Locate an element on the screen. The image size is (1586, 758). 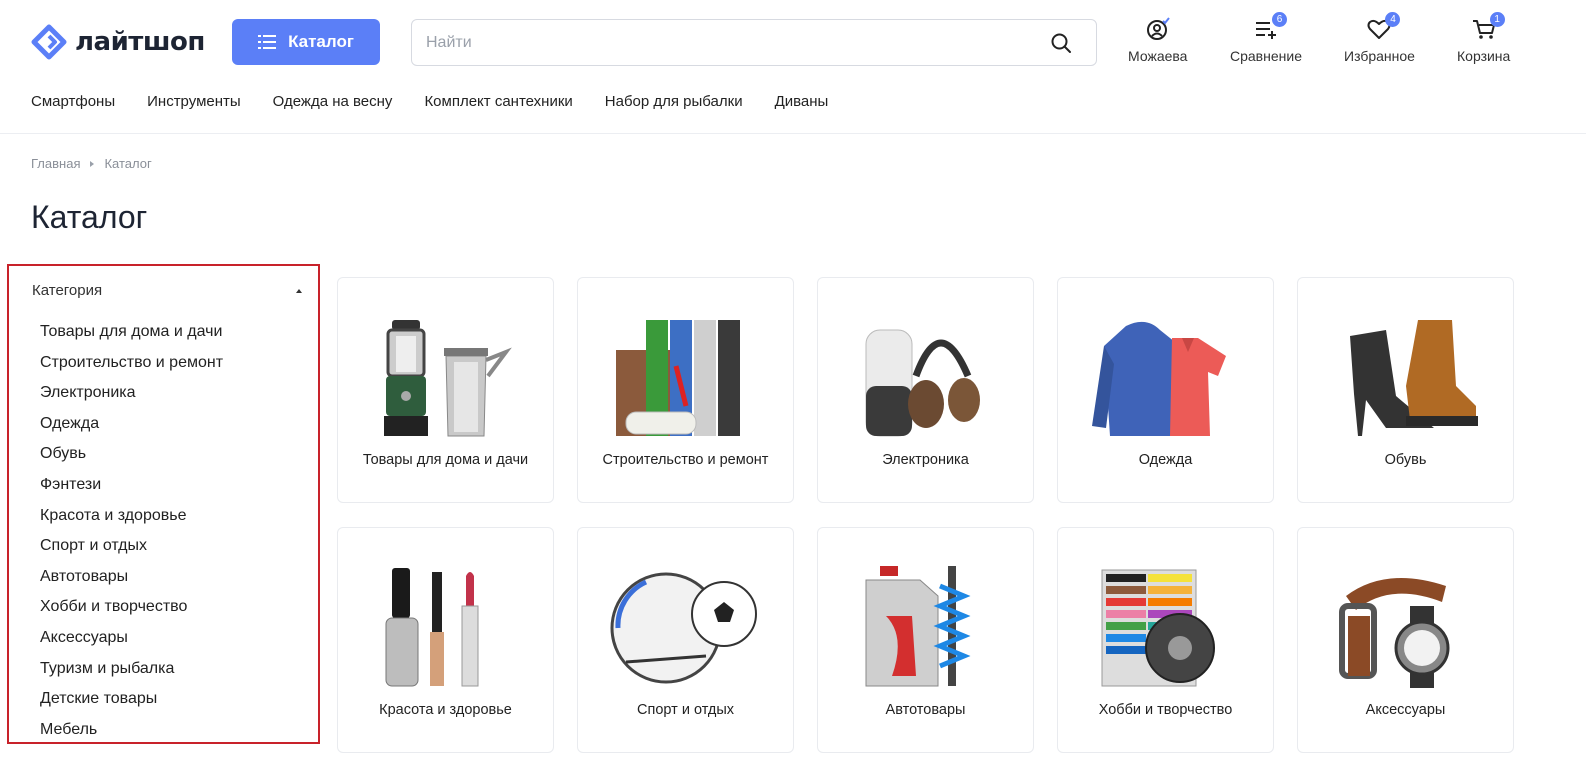
search-input is located at coordinates (722, 42).